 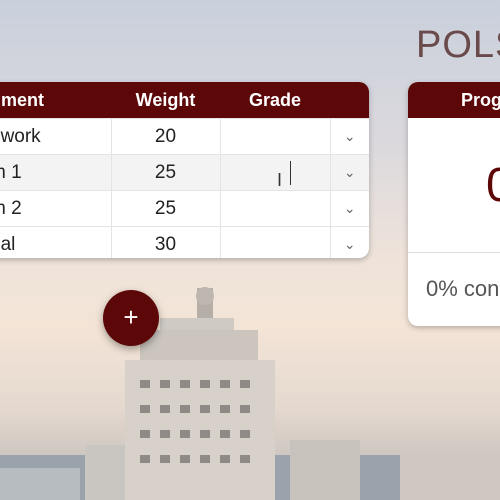 What do you see at coordinates (166, 136) in the screenshot?
I see `weight-cell: 20` at bounding box center [166, 136].